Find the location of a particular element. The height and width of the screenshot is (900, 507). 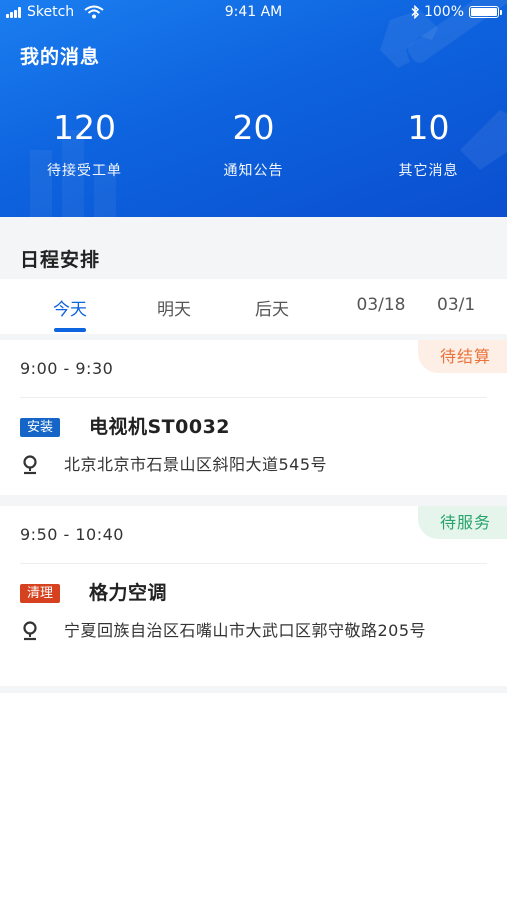

page-title: 我的消息 is located at coordinates (60, 57).